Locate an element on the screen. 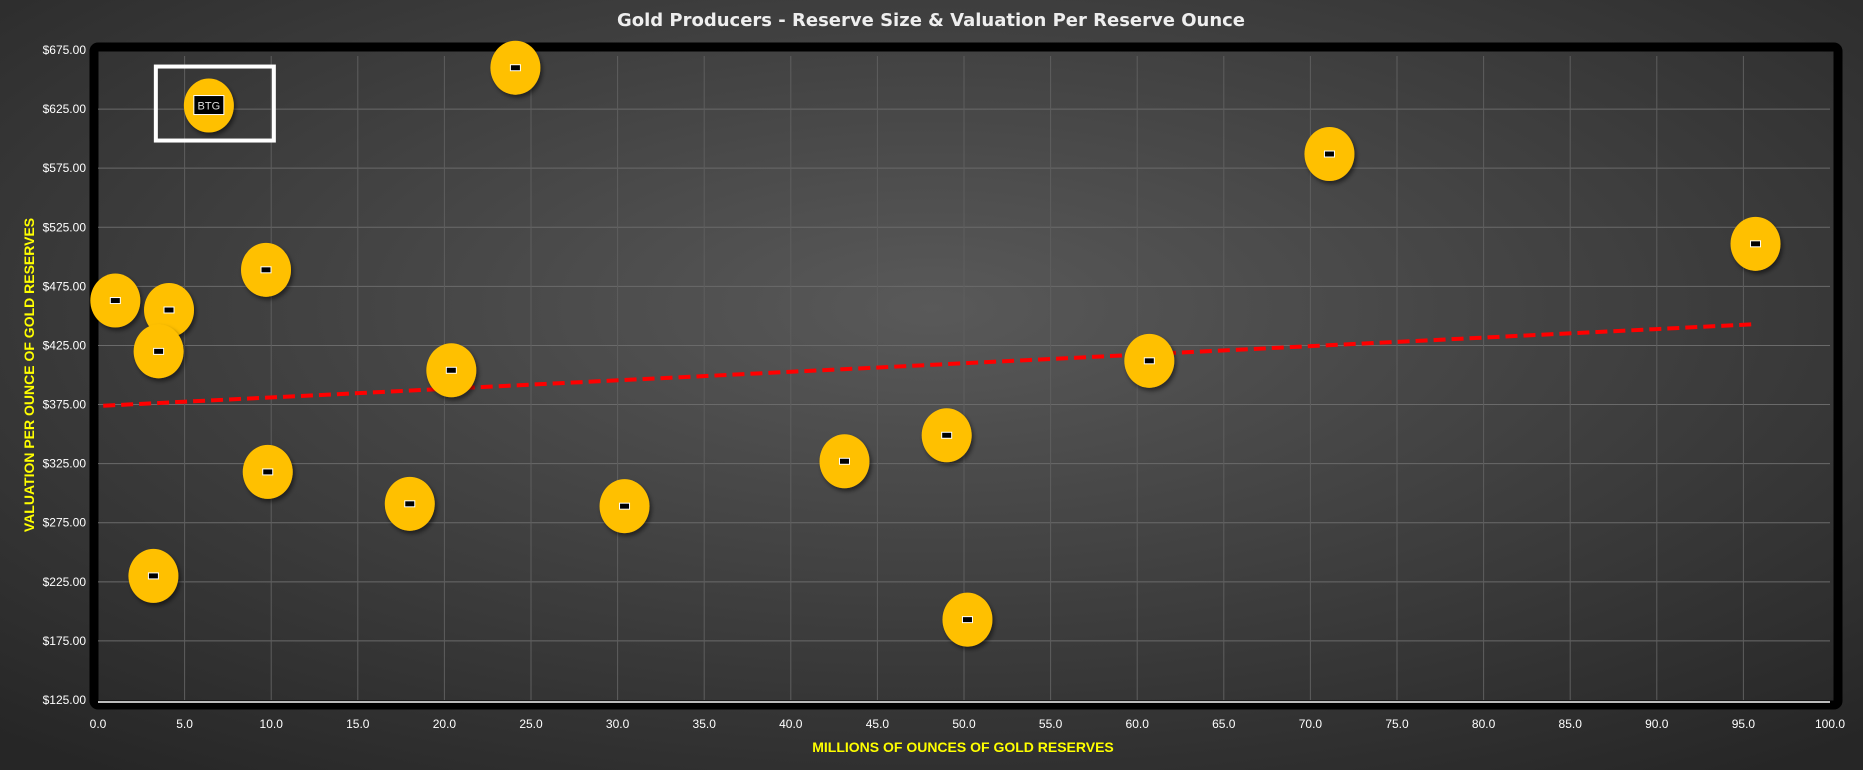 This screenshot has width=1863, height=770. x-tick-label: 90.0 is located at coordinates (1657, 724).